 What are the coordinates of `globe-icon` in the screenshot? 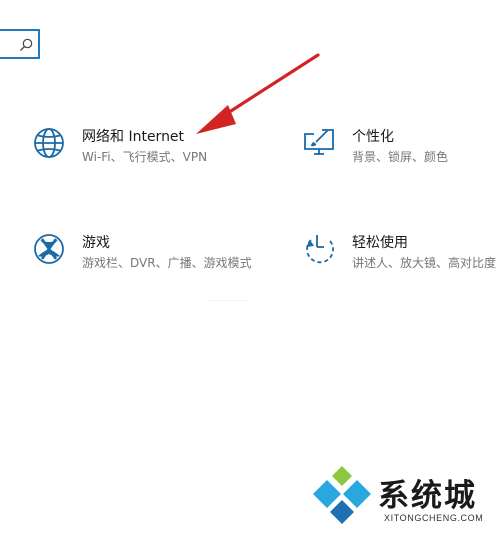 It's located at (49, 143).